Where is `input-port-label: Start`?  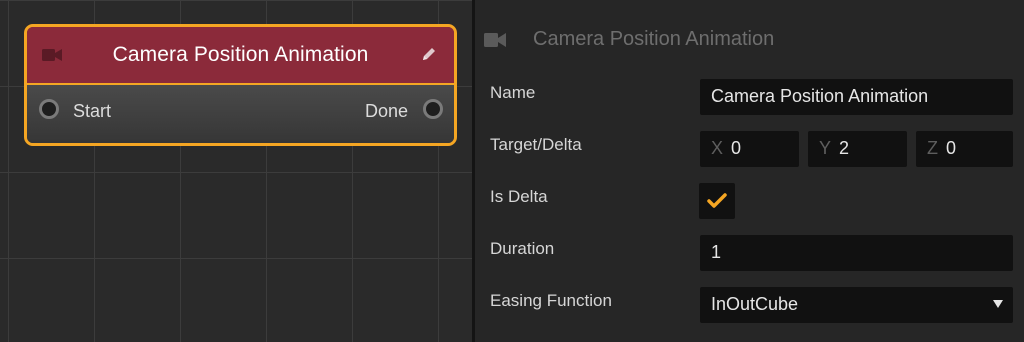
input-port-label: Start is located at coordinates (92, 111).